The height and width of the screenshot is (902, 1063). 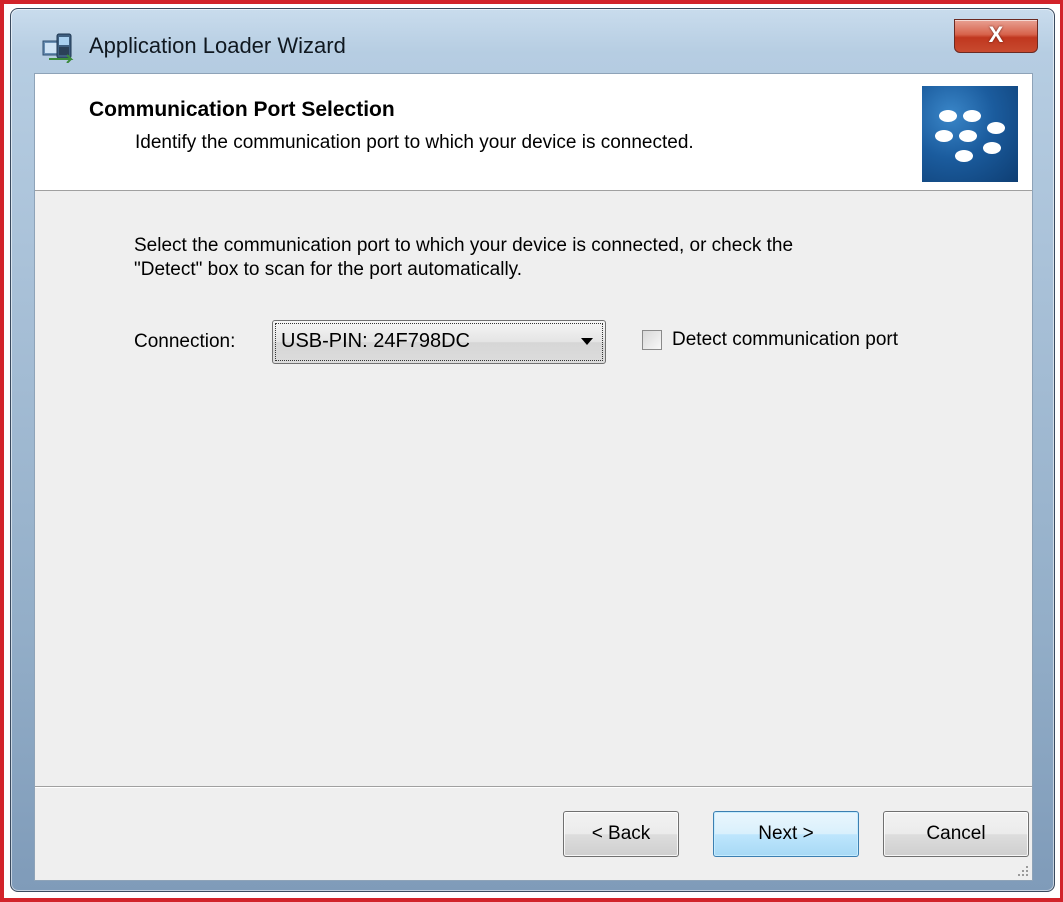 I want to click on connection-label: Connection:, so click(x=185, y=341).